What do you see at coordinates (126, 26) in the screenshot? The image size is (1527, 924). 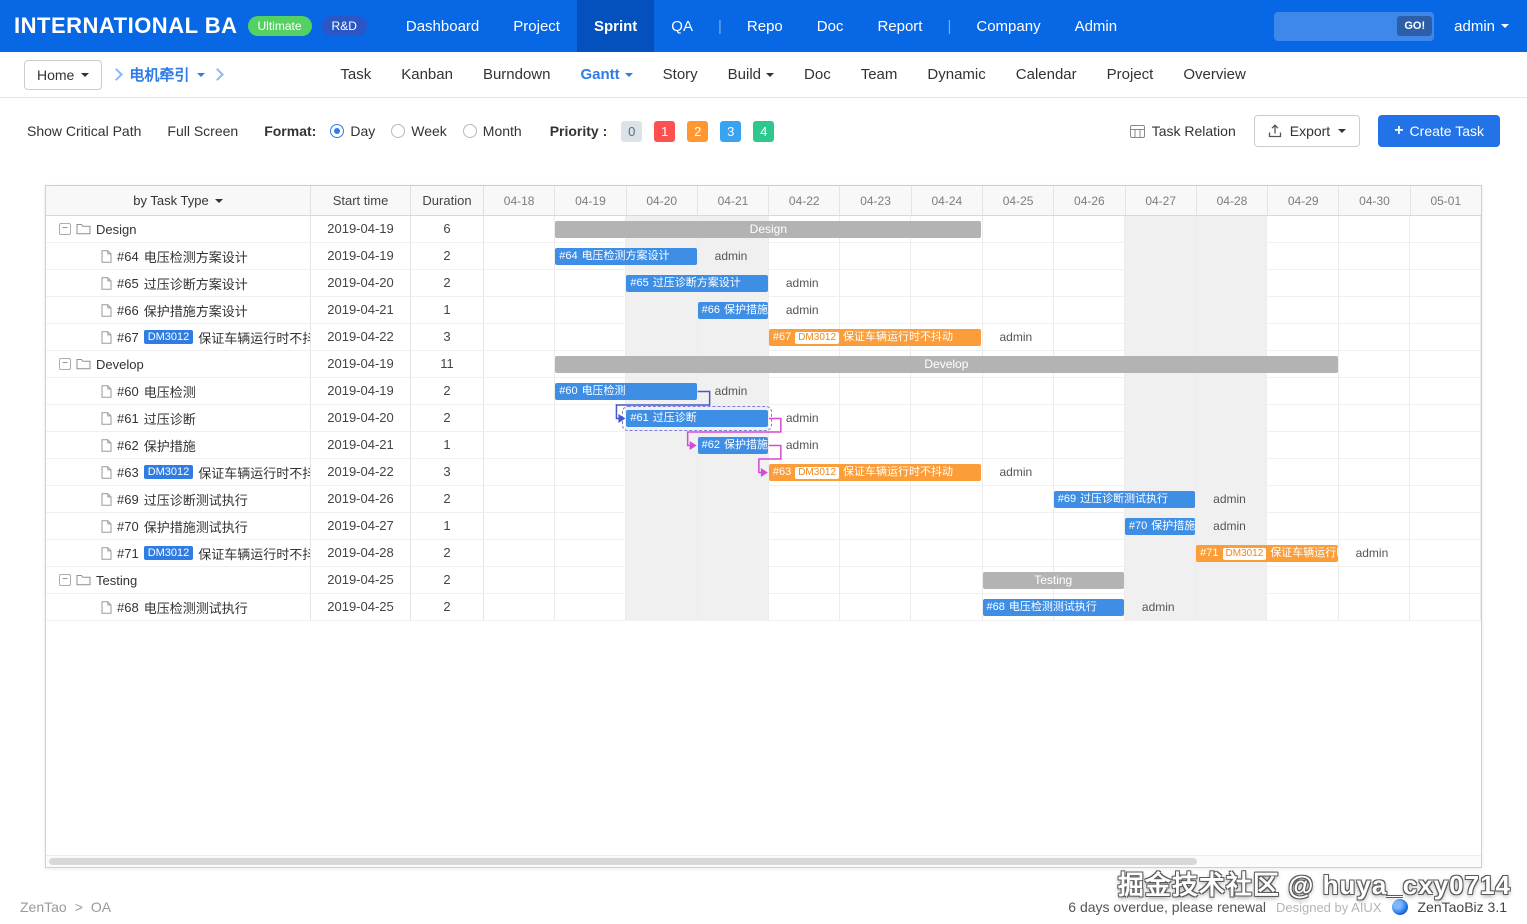 I see `brand-logo: INTERNATIONAL BA` at bounding box center [126, 26].